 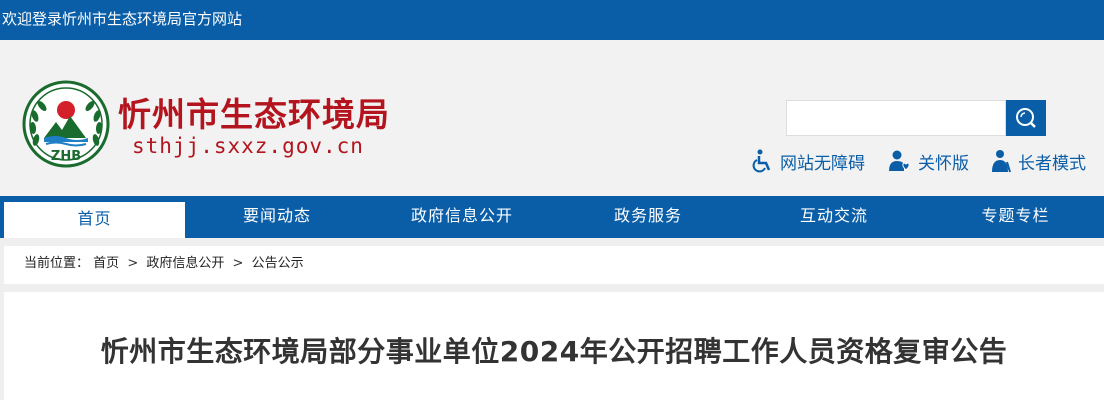 I want to click on site-logo: ZHB, so click(x=66, y=124).